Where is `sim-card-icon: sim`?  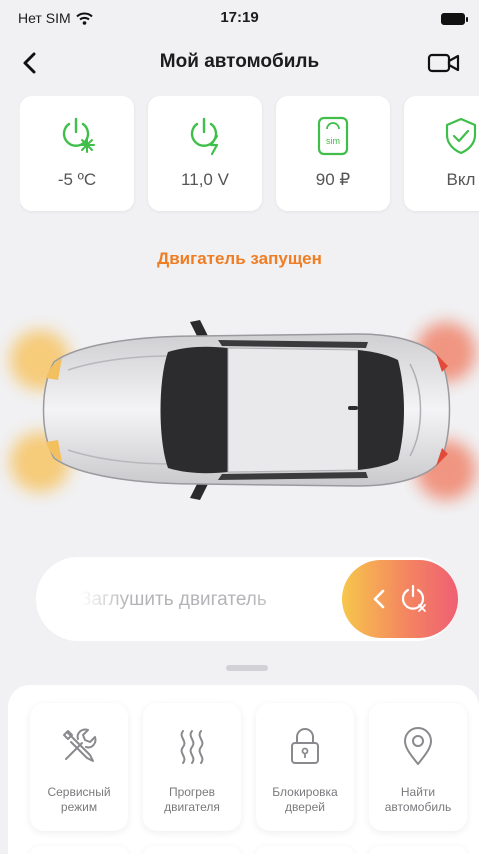 sim-card-icon: sim is located at coordinates (333, 136).